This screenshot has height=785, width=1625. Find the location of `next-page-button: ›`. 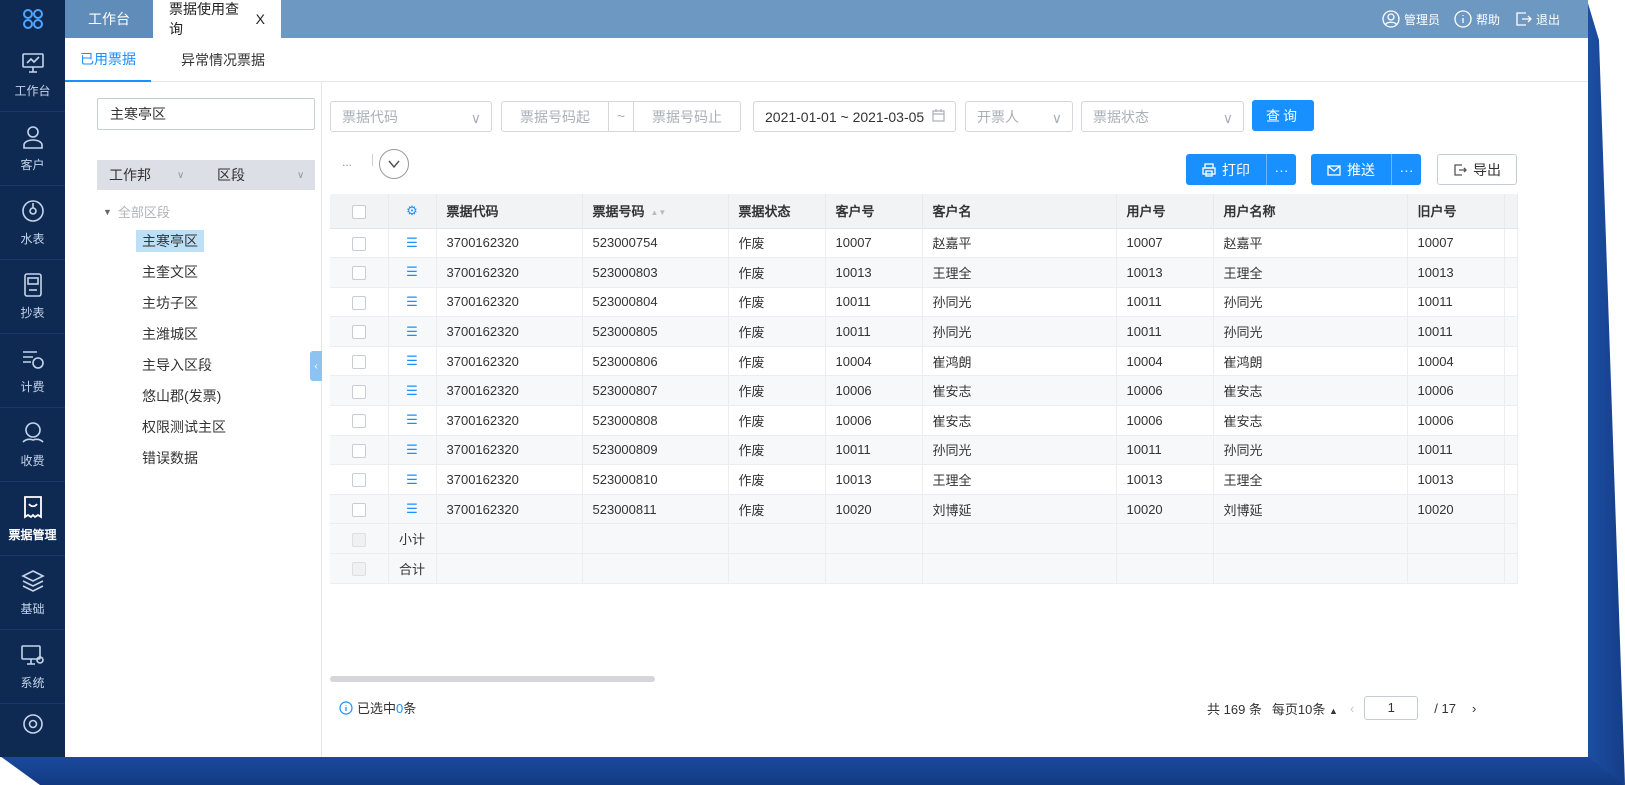

next-page-button: › is located at coordinates (1474, 708).